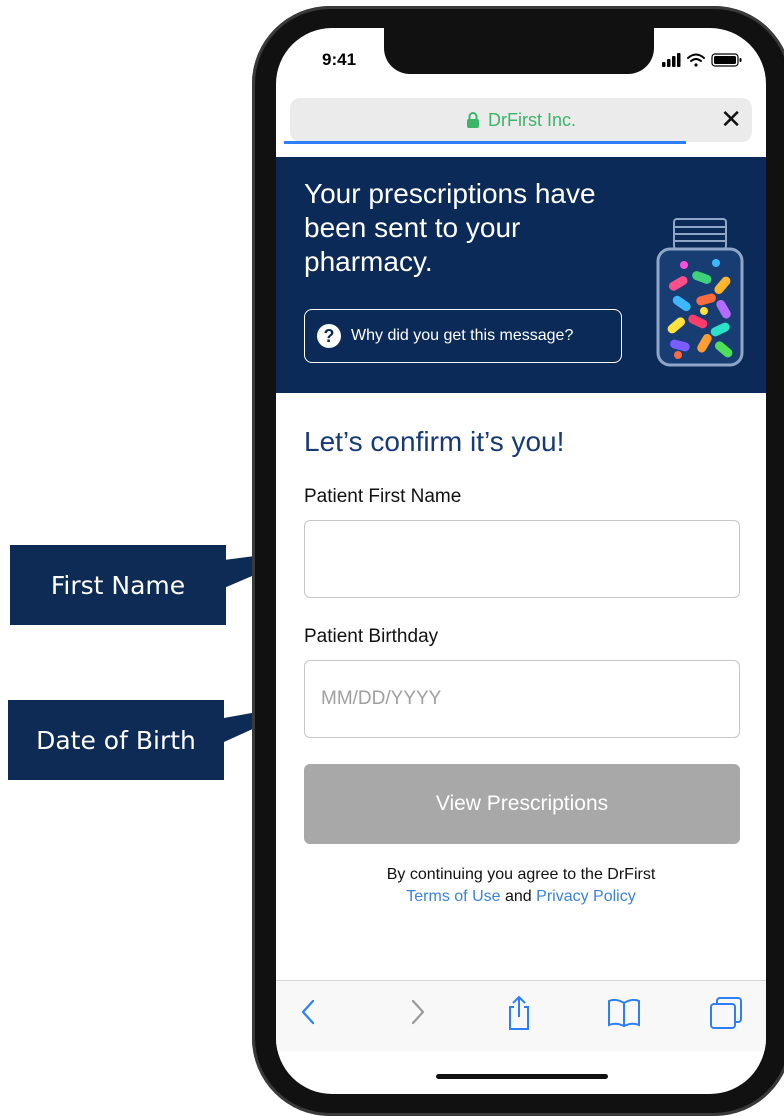 The width and height of the screenshot is (784, 1116). I want to click on share-icon, so click(519, 1013).